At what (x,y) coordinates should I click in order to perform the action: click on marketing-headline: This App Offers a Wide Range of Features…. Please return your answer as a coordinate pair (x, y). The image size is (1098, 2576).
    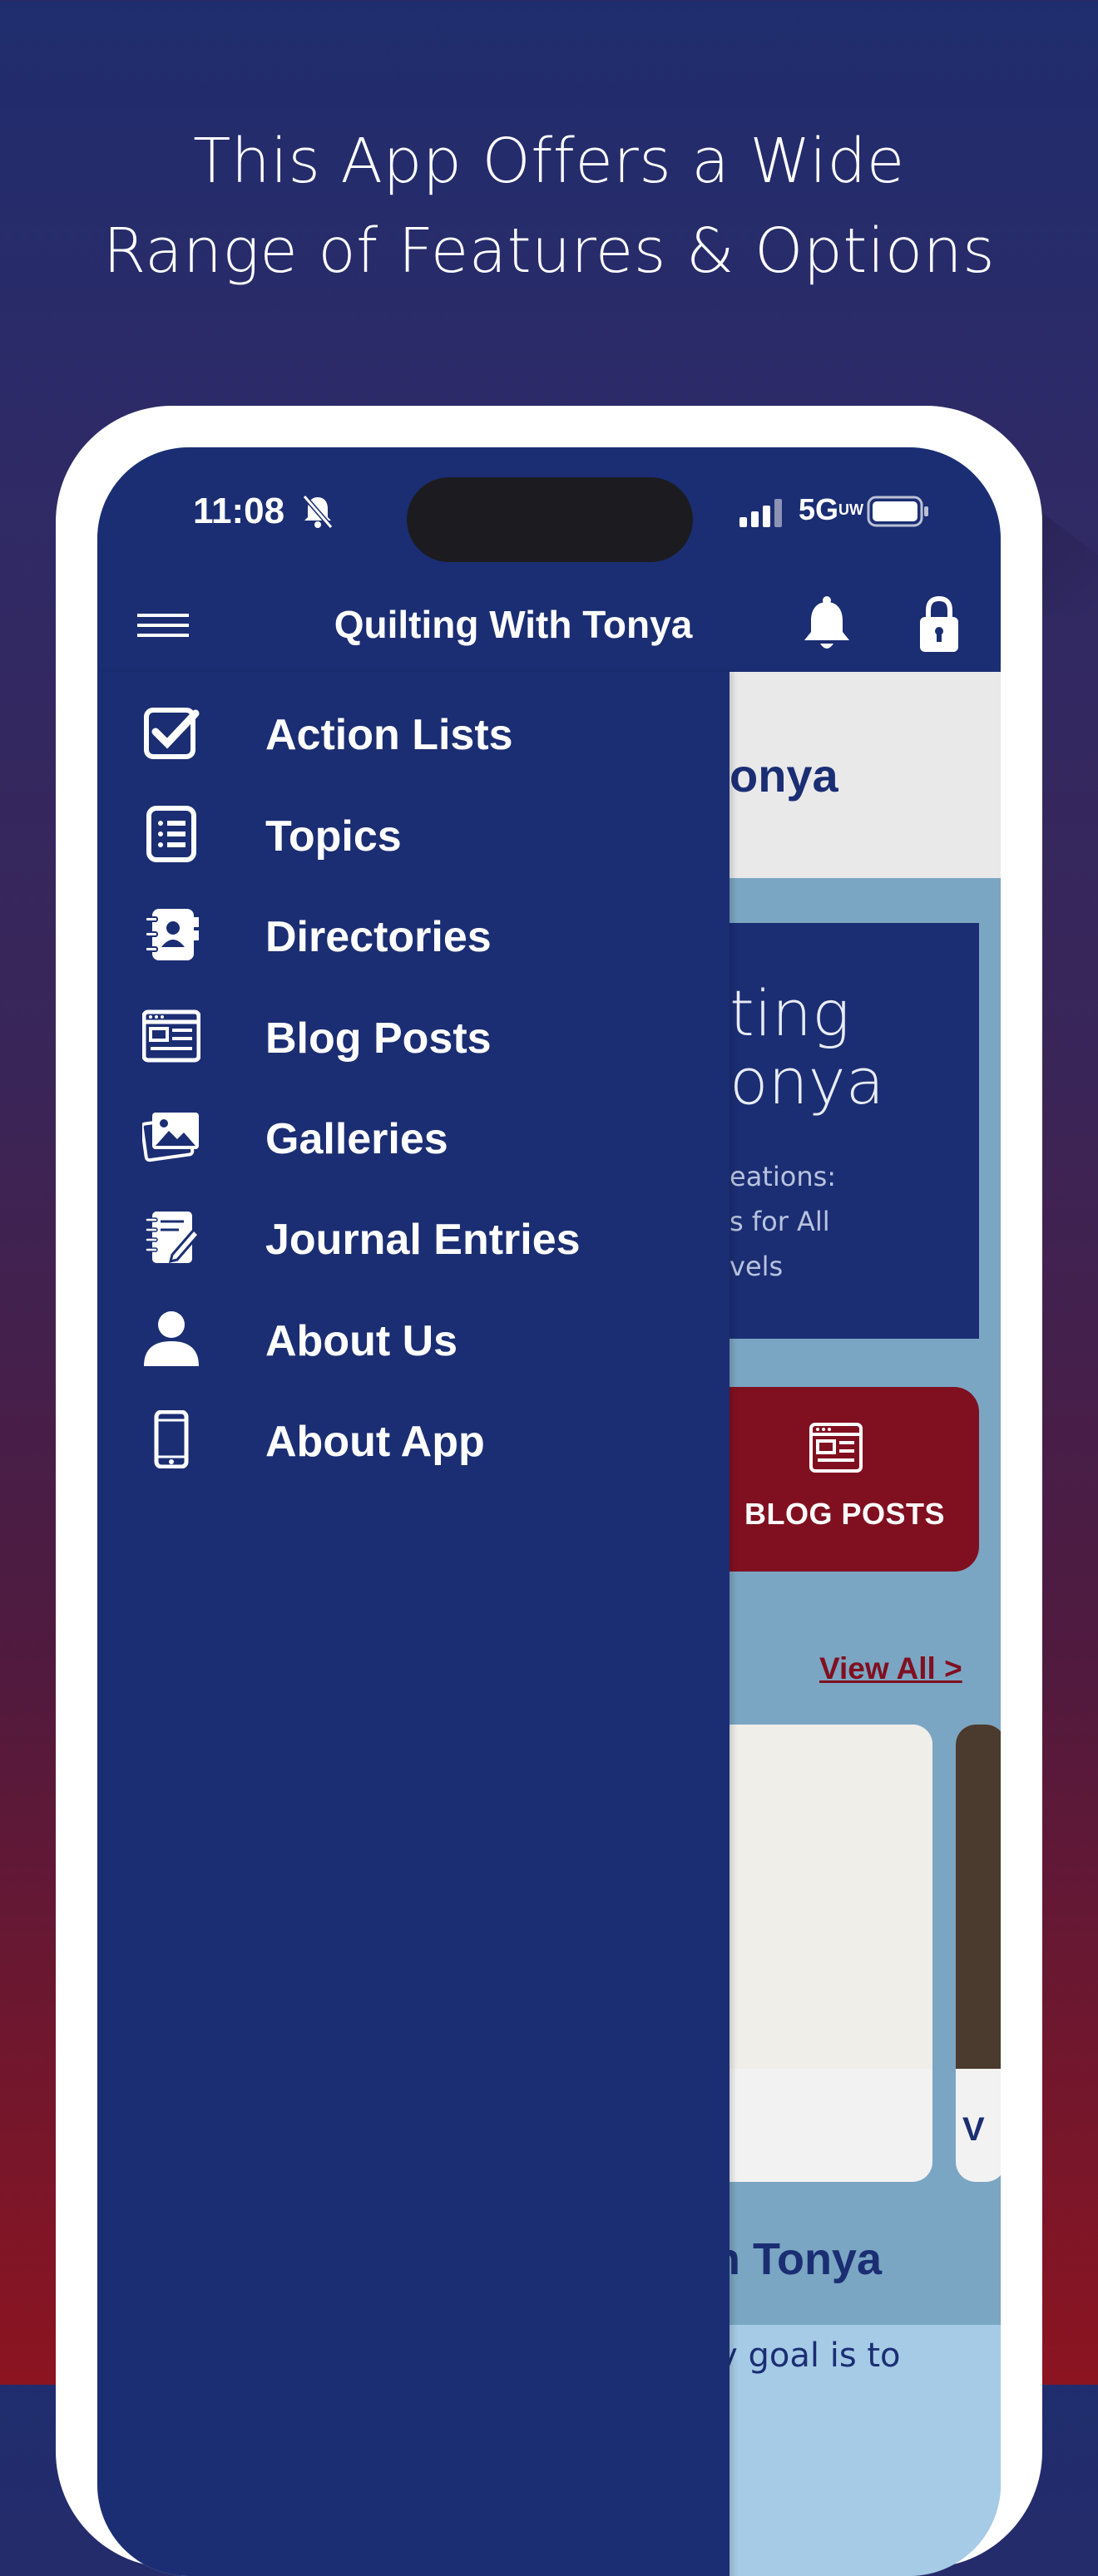
    Looking at the image, I should click on (549, 206).